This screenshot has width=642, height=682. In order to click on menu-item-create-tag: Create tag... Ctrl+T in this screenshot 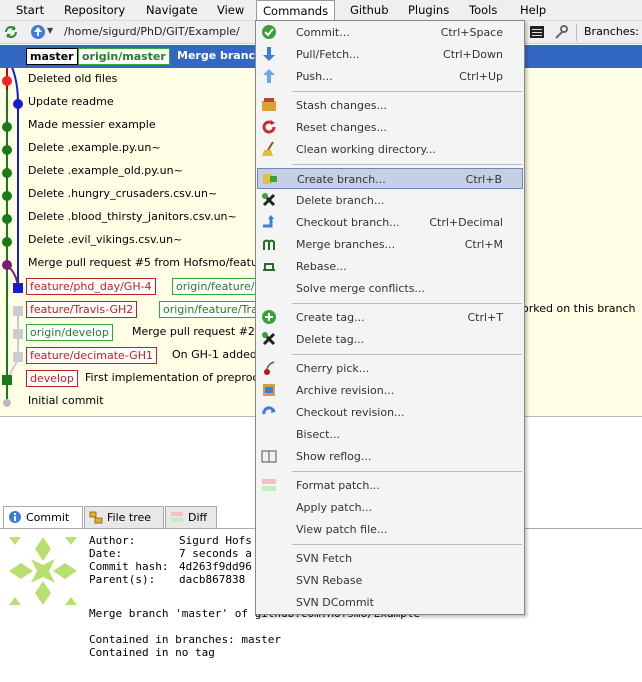, I will do `click(390, 317)`.